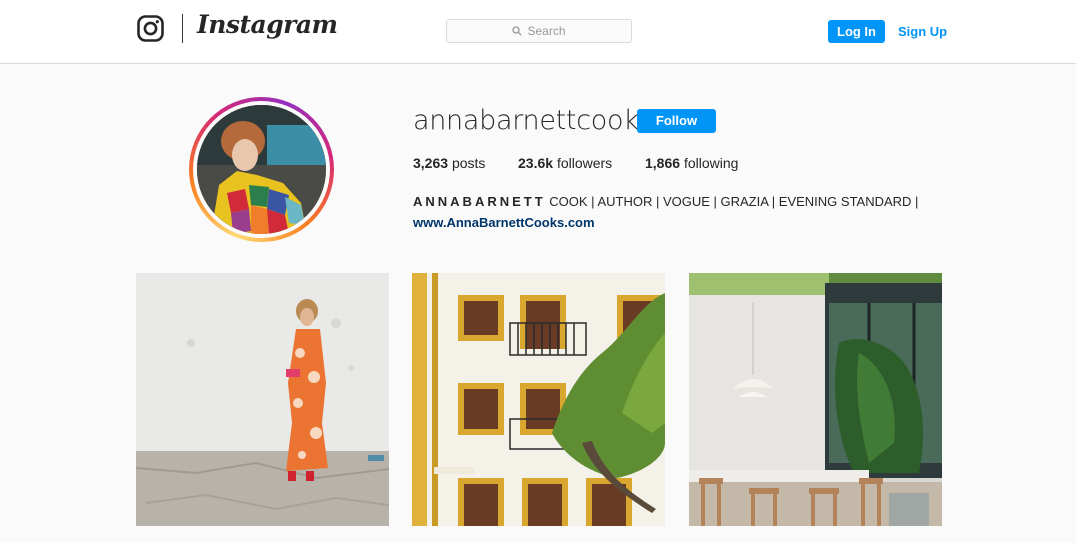  What do you see at coordinates (533, 120) in the screenshot?
I see `profile-username: annabarnettcooks` at bounding box center [533, 120].